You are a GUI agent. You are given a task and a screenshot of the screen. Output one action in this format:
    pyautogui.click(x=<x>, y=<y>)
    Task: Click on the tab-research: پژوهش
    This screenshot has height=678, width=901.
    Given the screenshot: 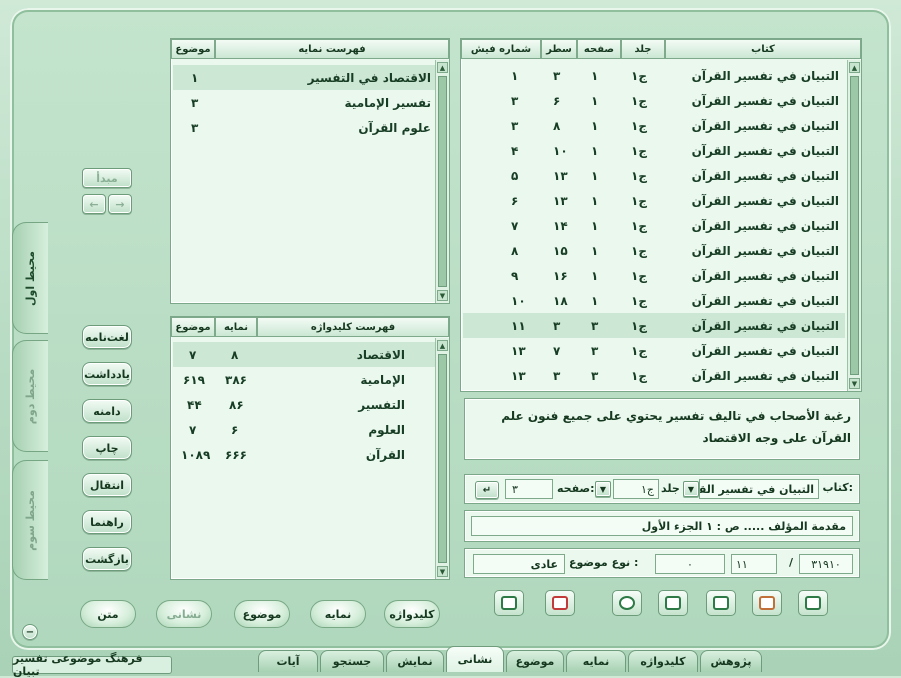 What is the action you would take?
    pyautogui.click(x=731, y=661)
    